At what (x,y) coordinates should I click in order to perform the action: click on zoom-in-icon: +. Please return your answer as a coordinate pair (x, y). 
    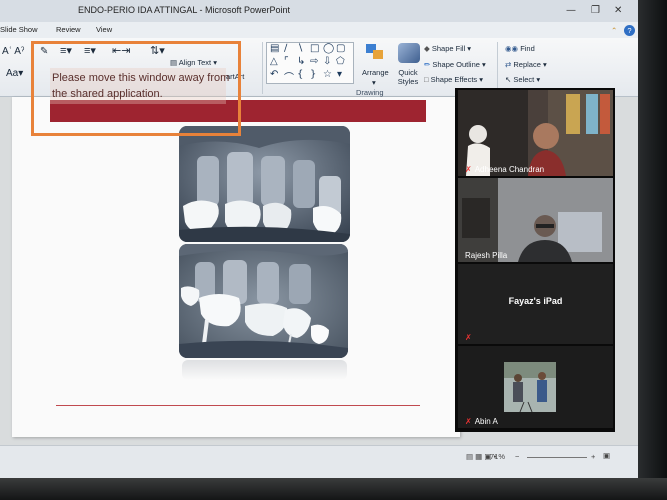
    Looking at the image, I should click on (593, 456).